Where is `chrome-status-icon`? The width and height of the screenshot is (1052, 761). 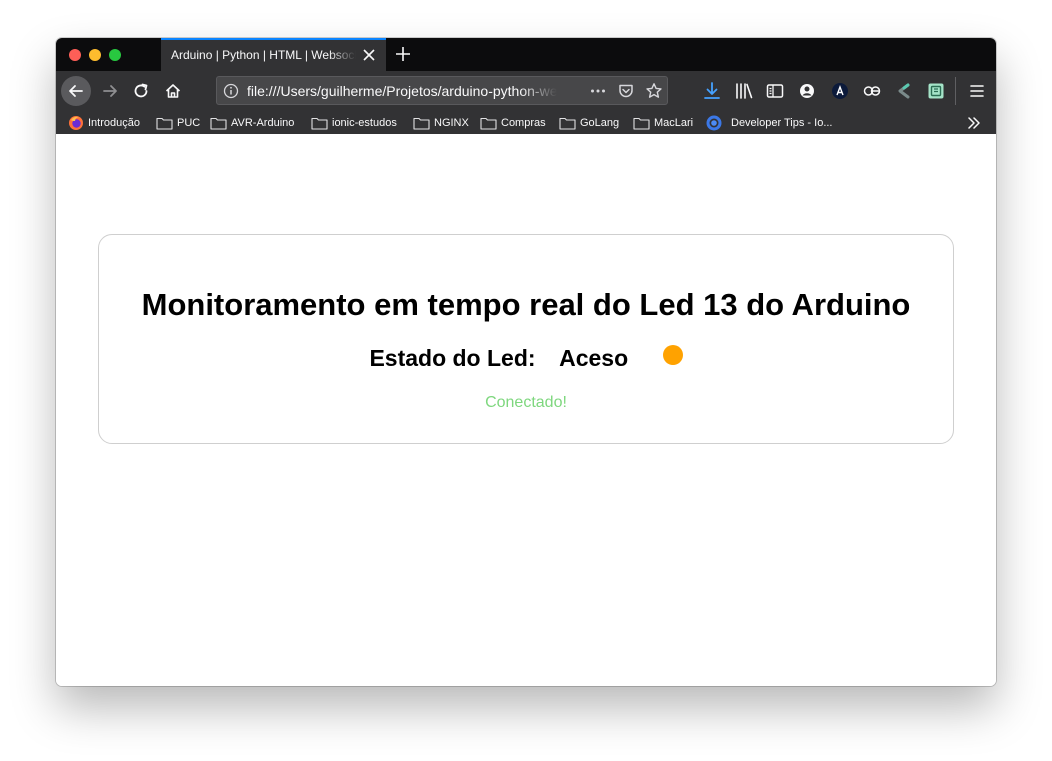 chrome-status-icon is located at coordinates (714, 122).